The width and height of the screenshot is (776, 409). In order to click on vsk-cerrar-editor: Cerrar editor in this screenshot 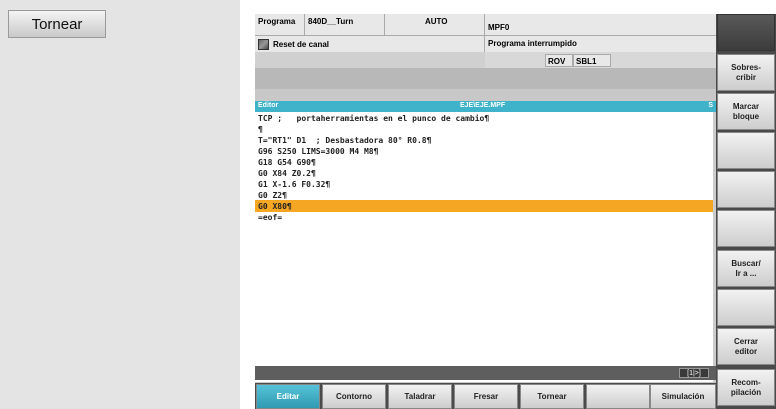, I will do `click(746, 346)`.